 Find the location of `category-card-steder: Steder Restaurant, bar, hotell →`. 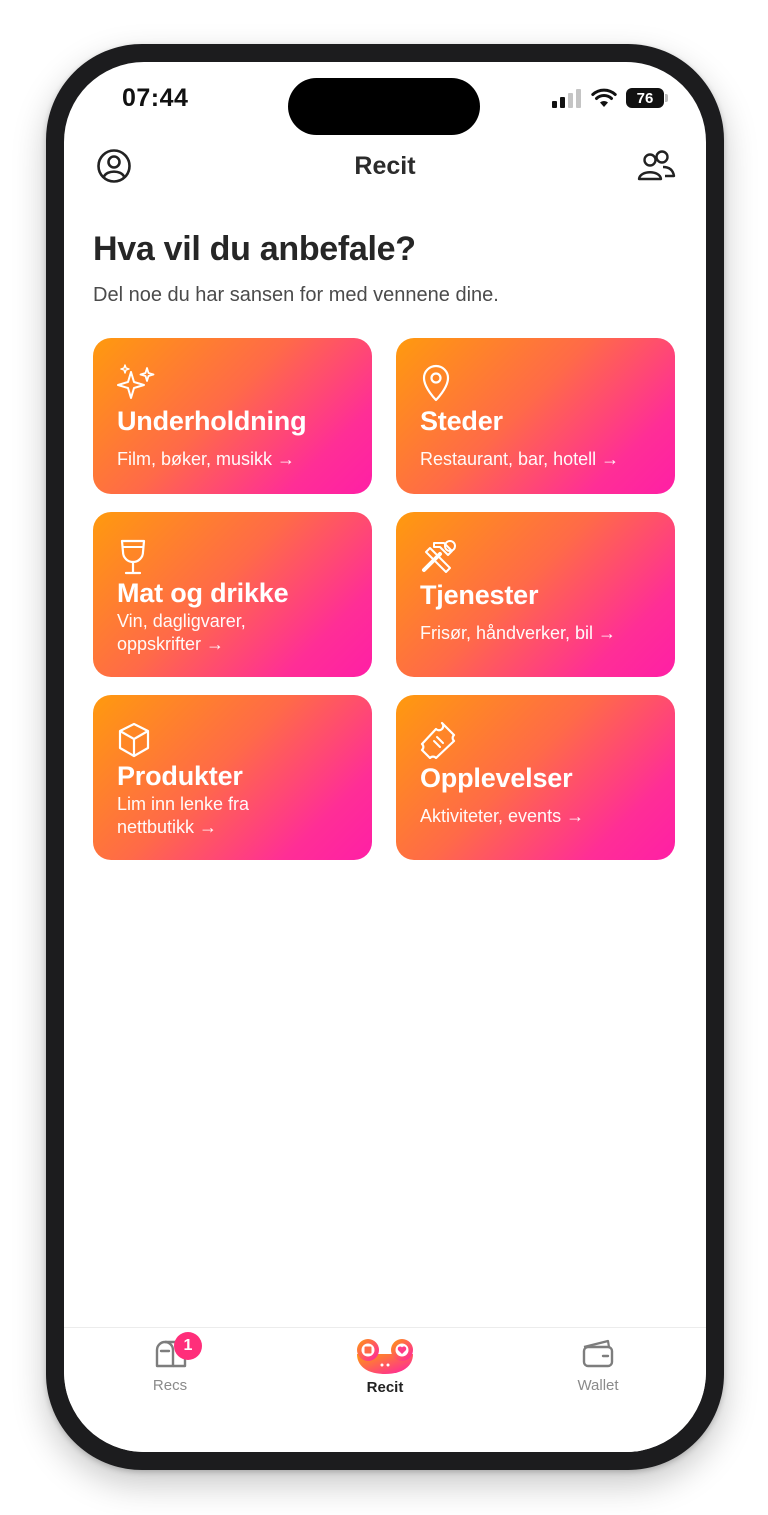

category-card-steder: Steder Restaurant, bar, hotell → is located at coordinates (535, 416).